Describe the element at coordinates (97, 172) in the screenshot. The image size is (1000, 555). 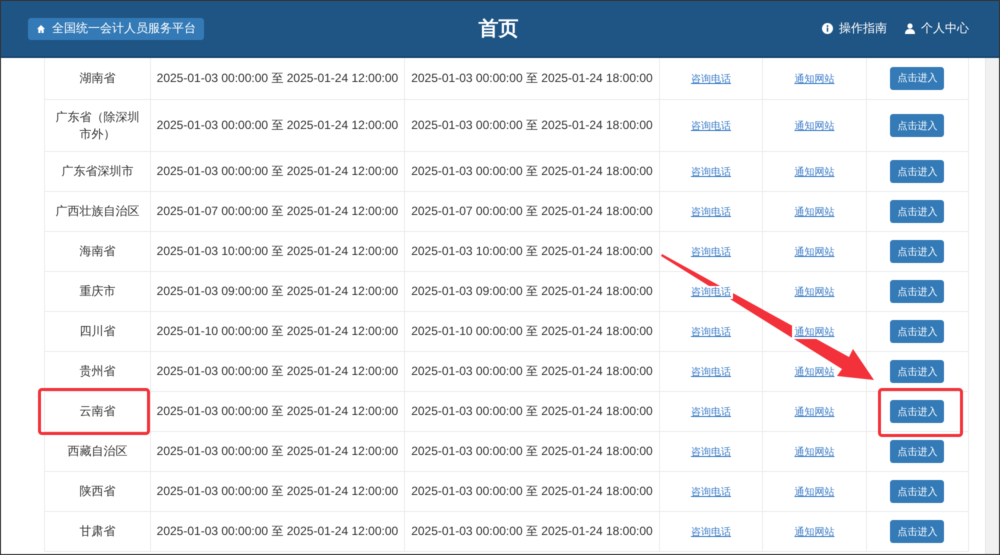
I see `region-cell: 广东省深圳市` at that location.